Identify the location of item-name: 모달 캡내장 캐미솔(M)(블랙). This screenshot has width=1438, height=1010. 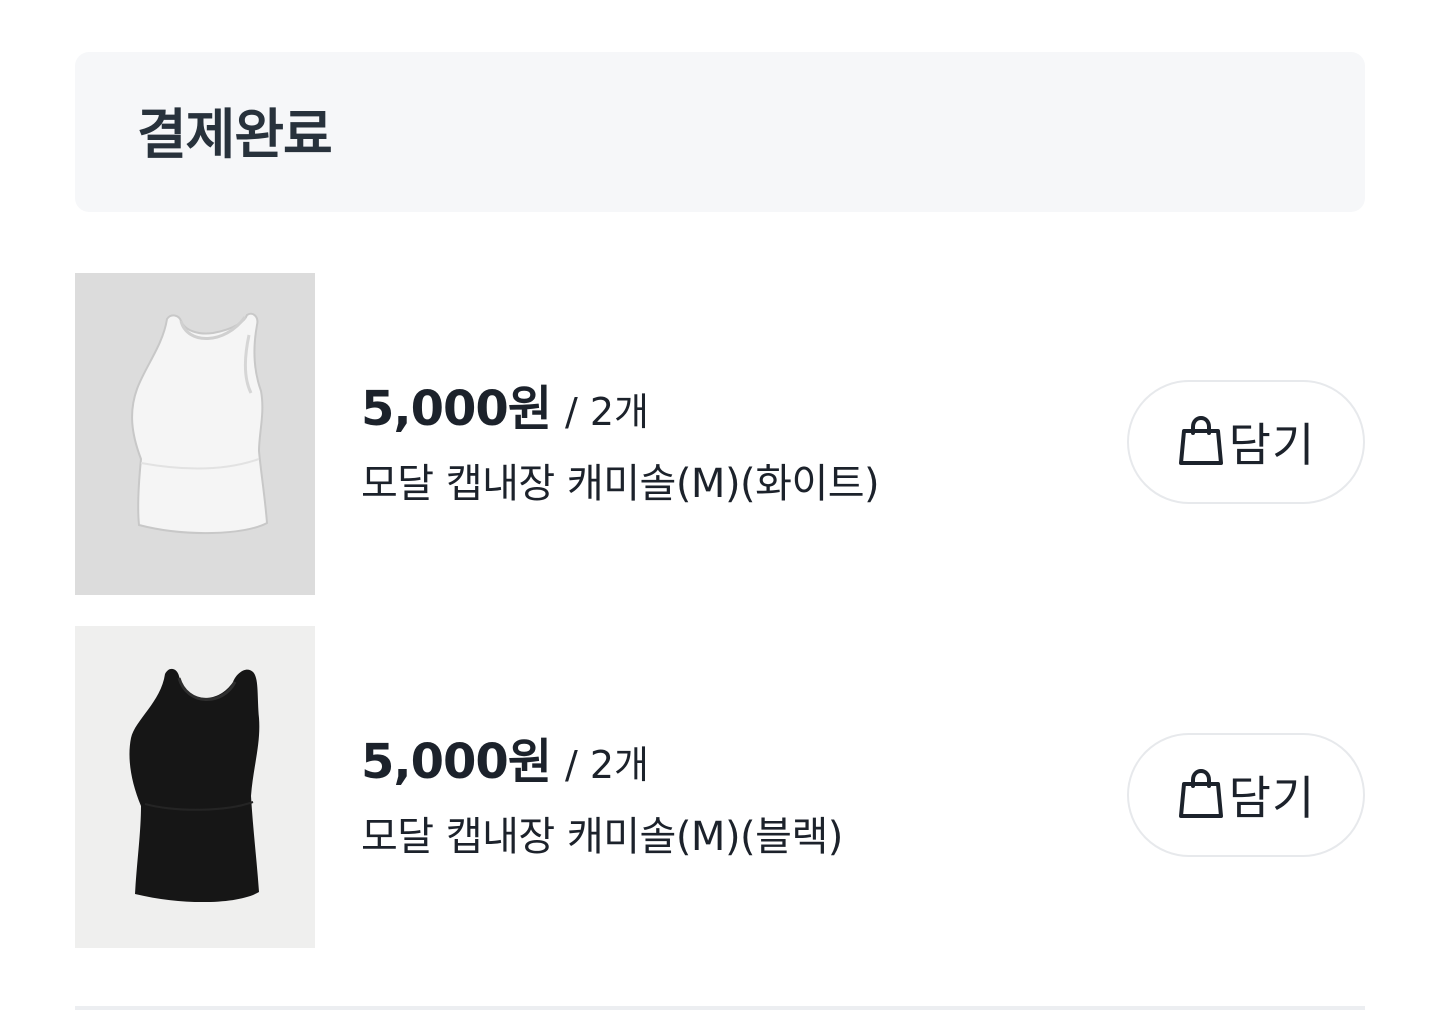
(602, 833).